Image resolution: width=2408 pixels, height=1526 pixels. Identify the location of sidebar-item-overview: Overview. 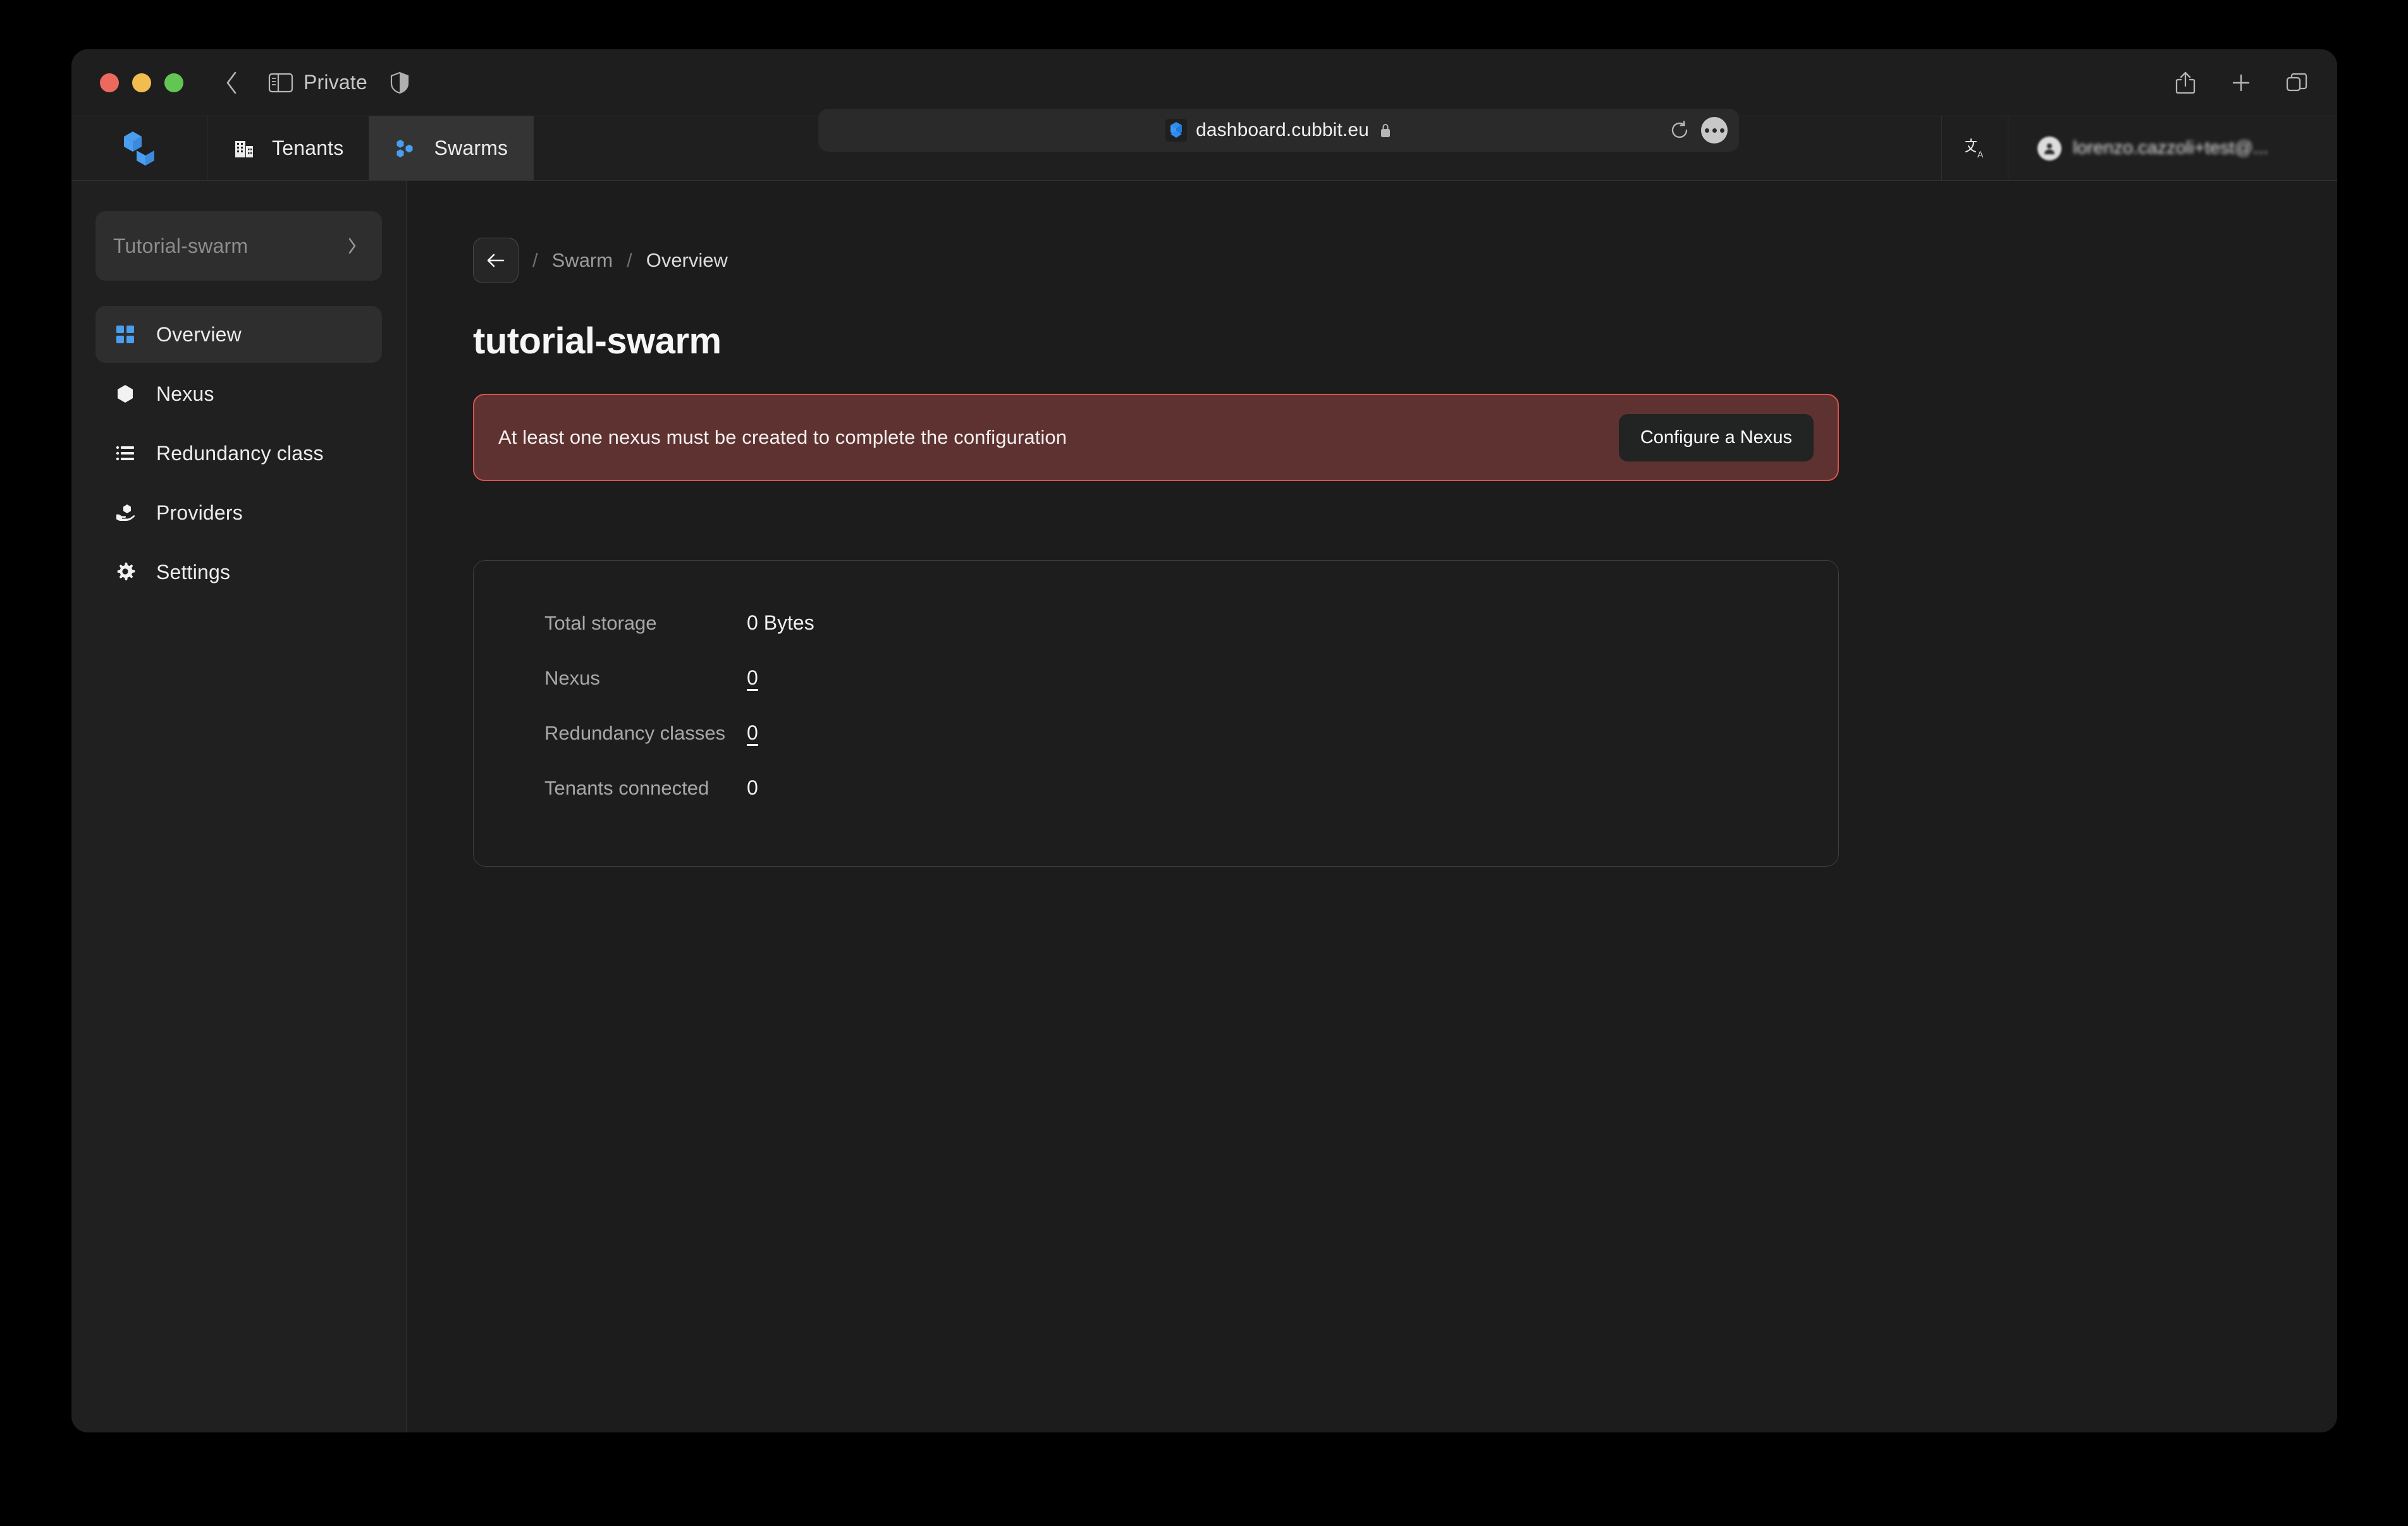
(238, 334).